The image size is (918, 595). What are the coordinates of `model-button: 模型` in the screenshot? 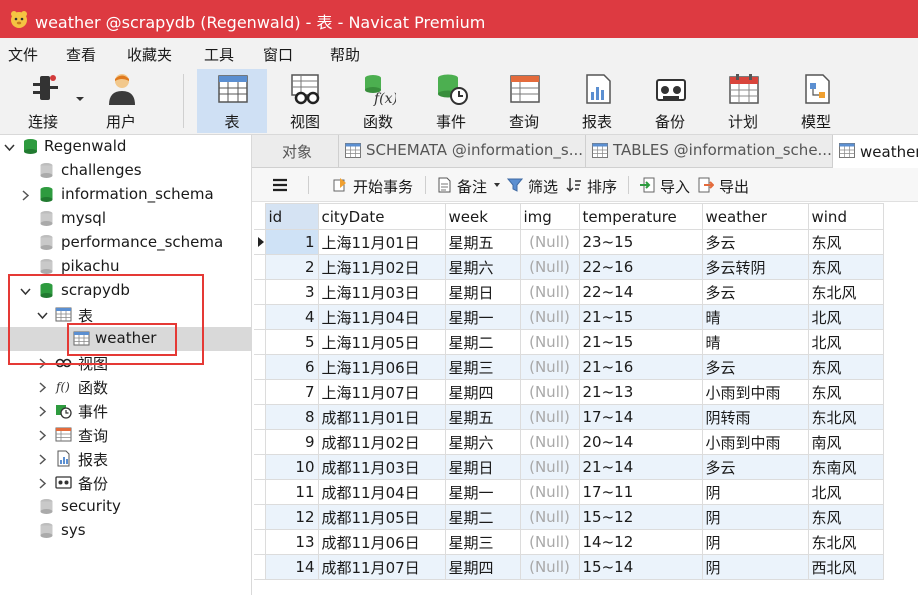 It's located at (816, 101).